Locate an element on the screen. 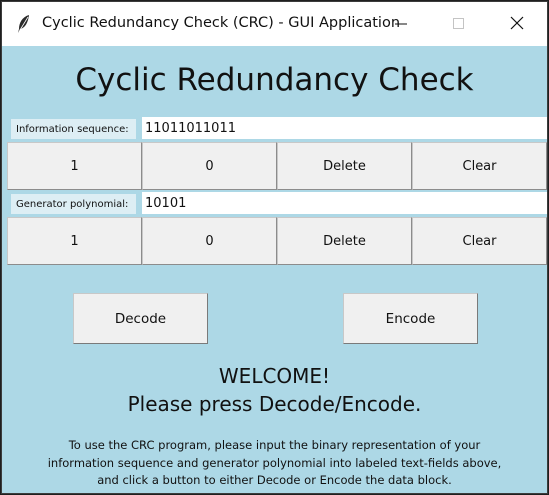  maximize-icon is located at coordinates (459, 24).